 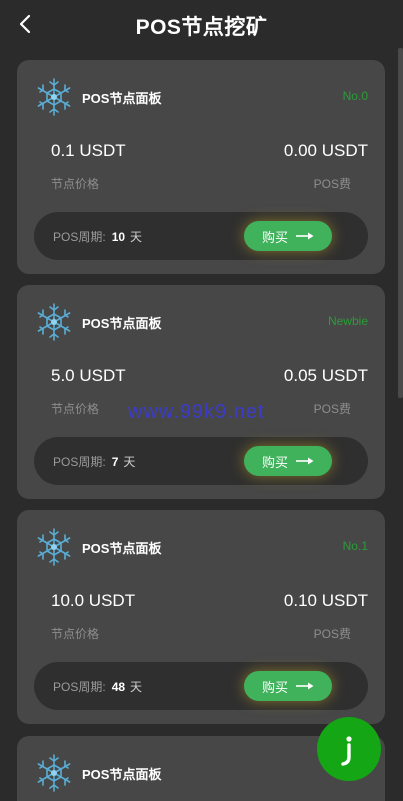 What do you see at coordinates (201, 686) in the screenshot?
I see `period-bar: POS周期: 48 天 购买` at bounding box center [201, 686].